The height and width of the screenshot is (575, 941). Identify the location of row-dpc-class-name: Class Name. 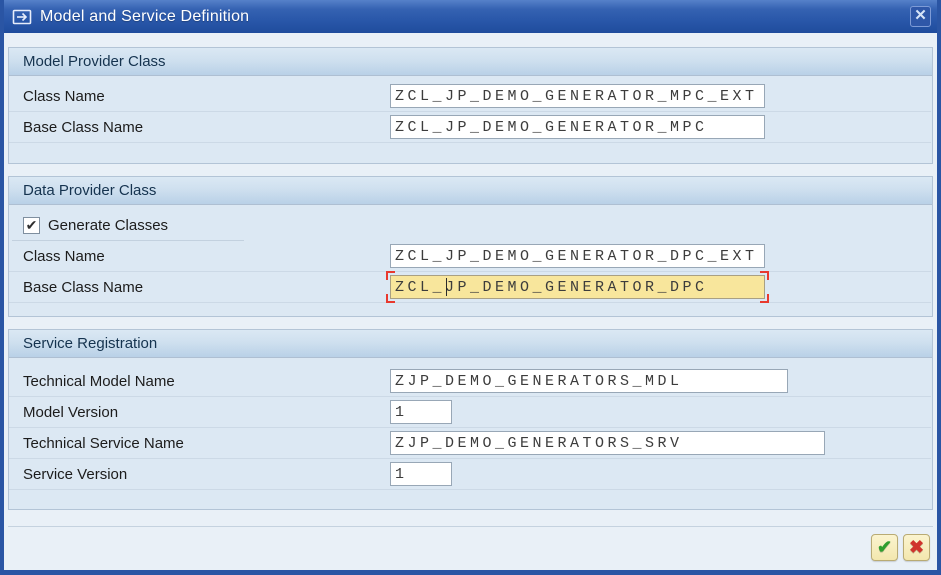
(470, 256).